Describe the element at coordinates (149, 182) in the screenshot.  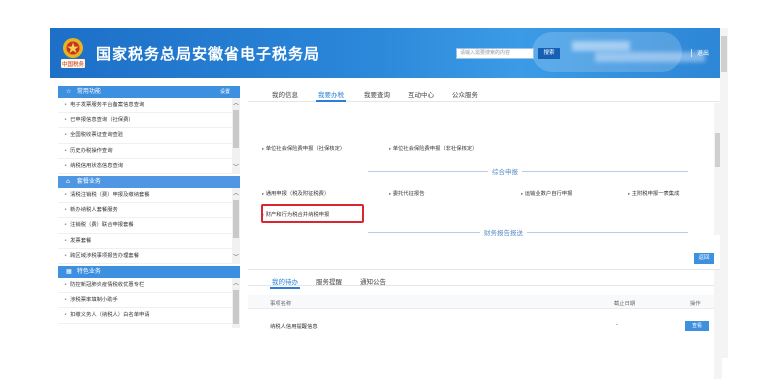
I see `sidebar-section-package: ⌂ 套餐业务` at that location.